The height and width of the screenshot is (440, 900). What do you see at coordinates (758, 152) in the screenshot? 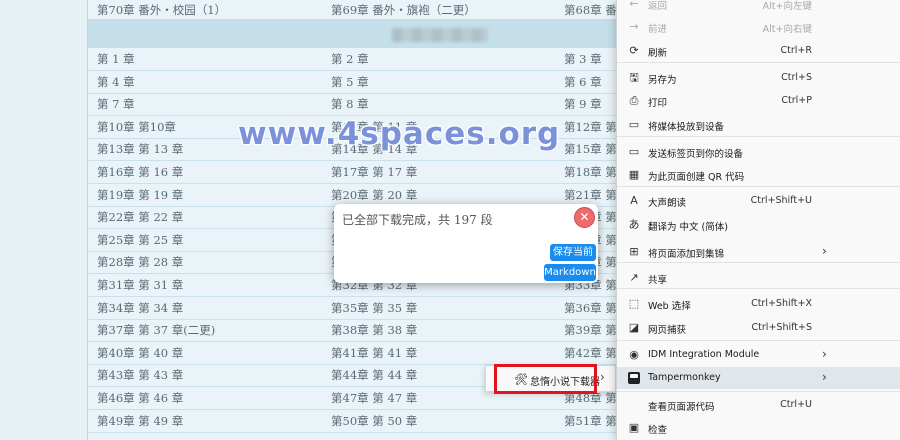
I see `menu-item-send-tab: ▭ 发送标签页到你的设备` at bounding box center [758, 152].